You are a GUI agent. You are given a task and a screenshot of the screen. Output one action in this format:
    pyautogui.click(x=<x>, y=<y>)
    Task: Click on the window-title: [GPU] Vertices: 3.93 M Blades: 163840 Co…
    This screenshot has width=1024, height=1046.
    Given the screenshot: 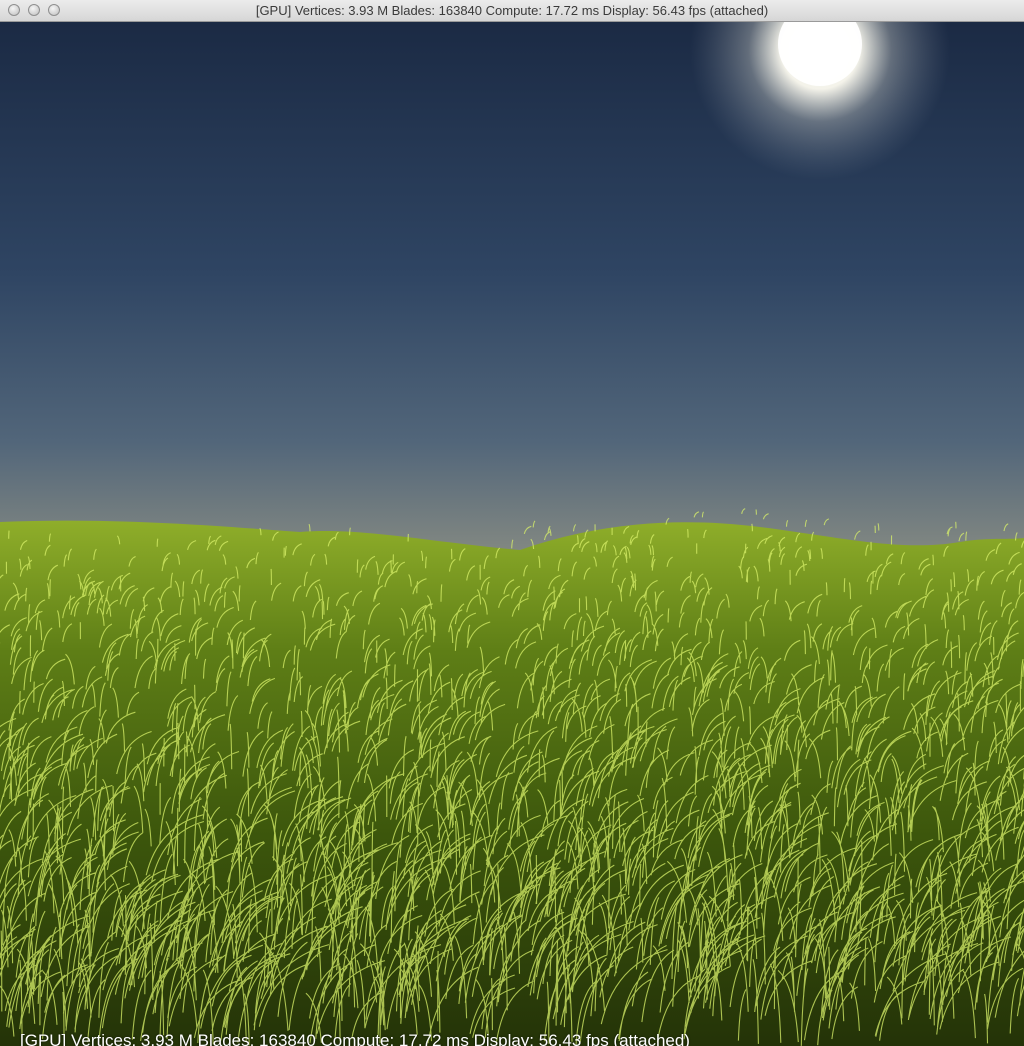 What is the action you would take?
    pyautogui.click(x=512, y=10)
    